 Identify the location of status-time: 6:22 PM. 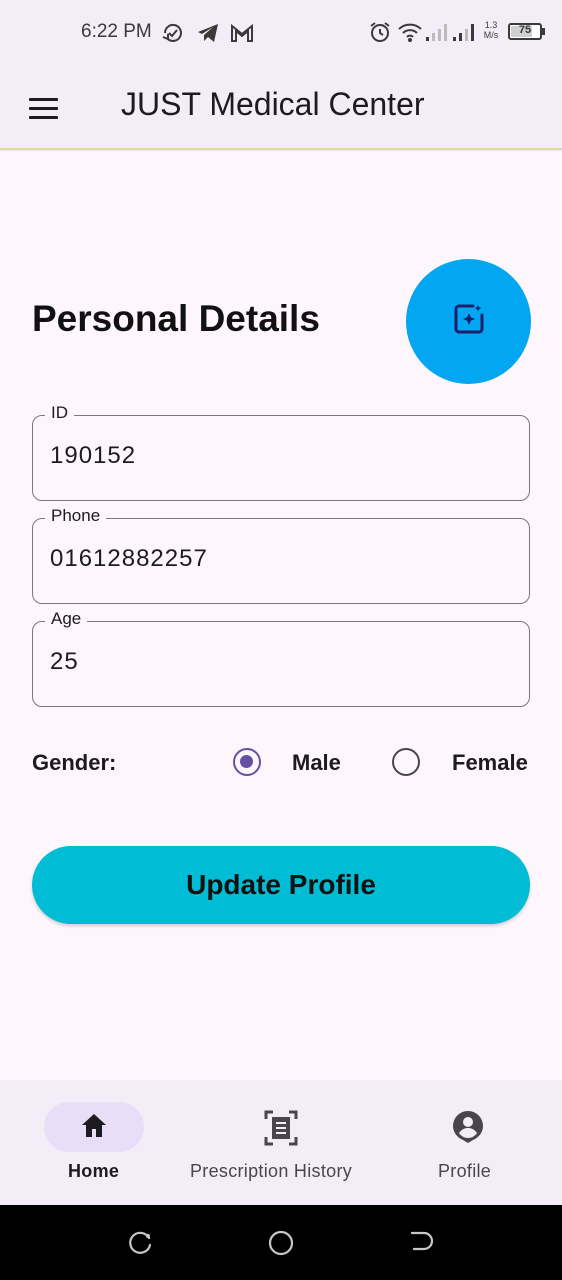
(116, 31).